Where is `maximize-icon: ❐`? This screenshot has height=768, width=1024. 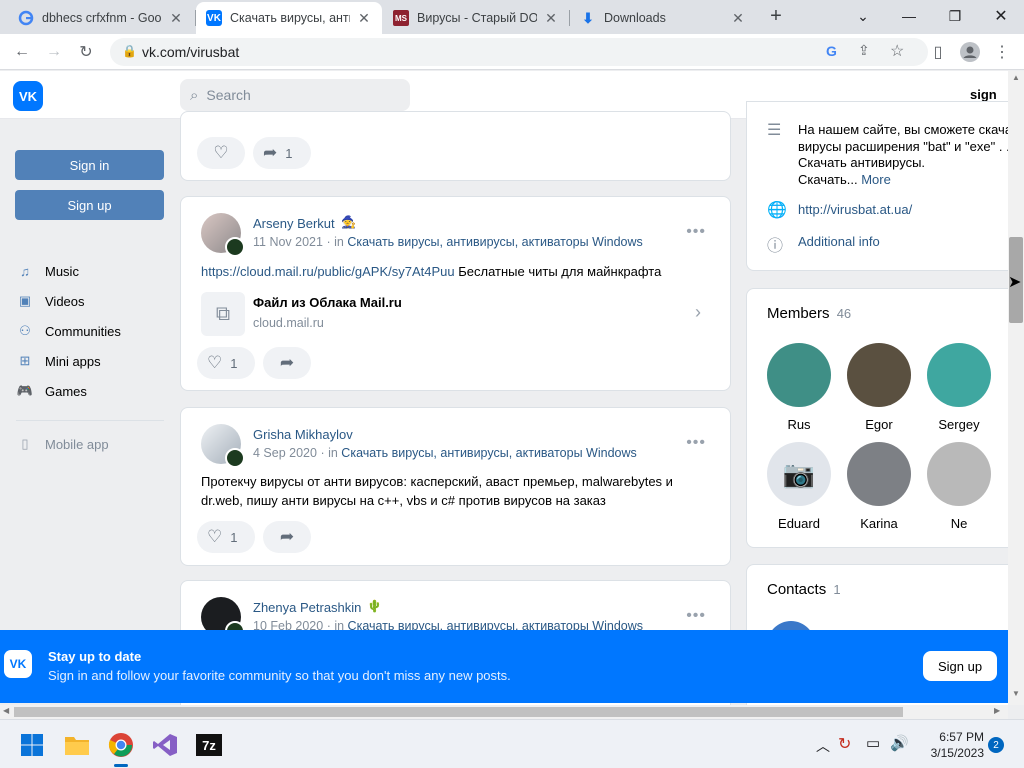 maximize-icon: ❐ is located at coordinates (955, 16).